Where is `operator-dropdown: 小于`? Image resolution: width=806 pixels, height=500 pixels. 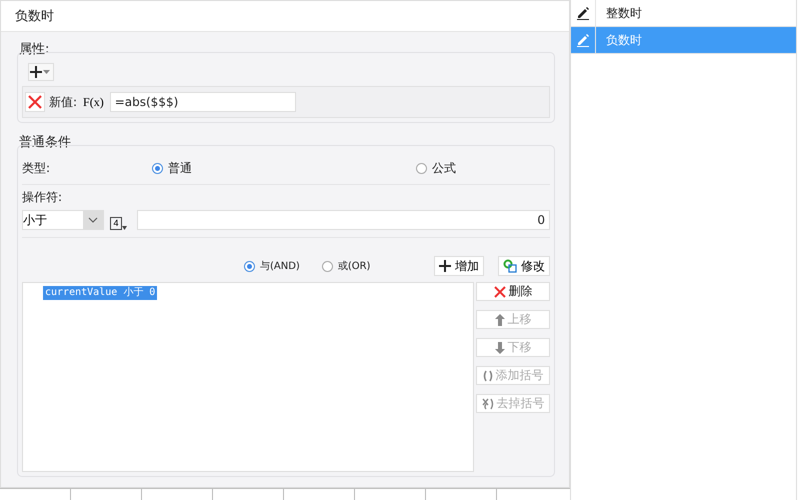 operator-dropdown: 小于 is located at coordinates (63, 220).